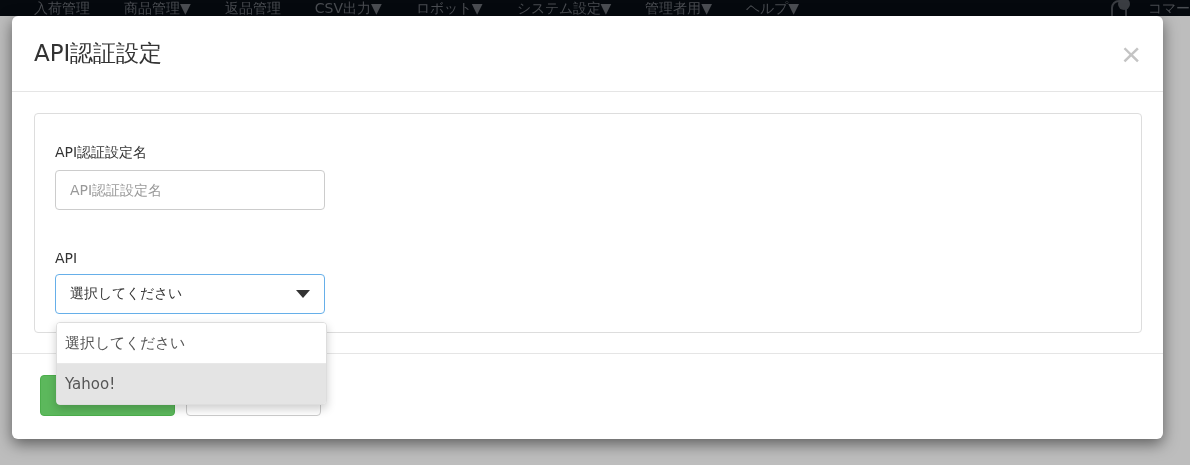 The image size is (1190, 465). What do you see at coordinates (449, 8) in the screenshot?
I see `nav-menu-item: ロボット▼` at bounding box center [449, 8].